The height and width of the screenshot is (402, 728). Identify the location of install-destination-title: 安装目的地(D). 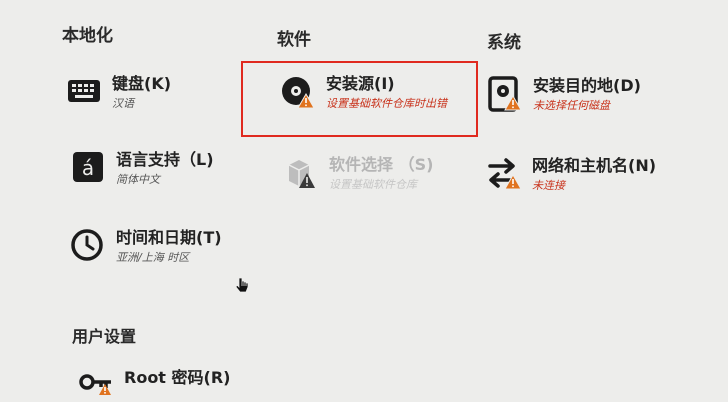
(587, 85).